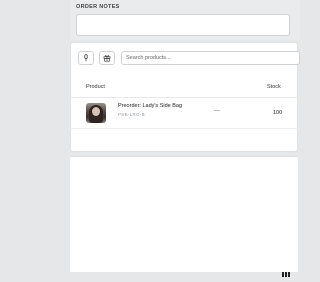 The image size is (320, 282). I want to click on product-stock: 100, so click(278, 113).